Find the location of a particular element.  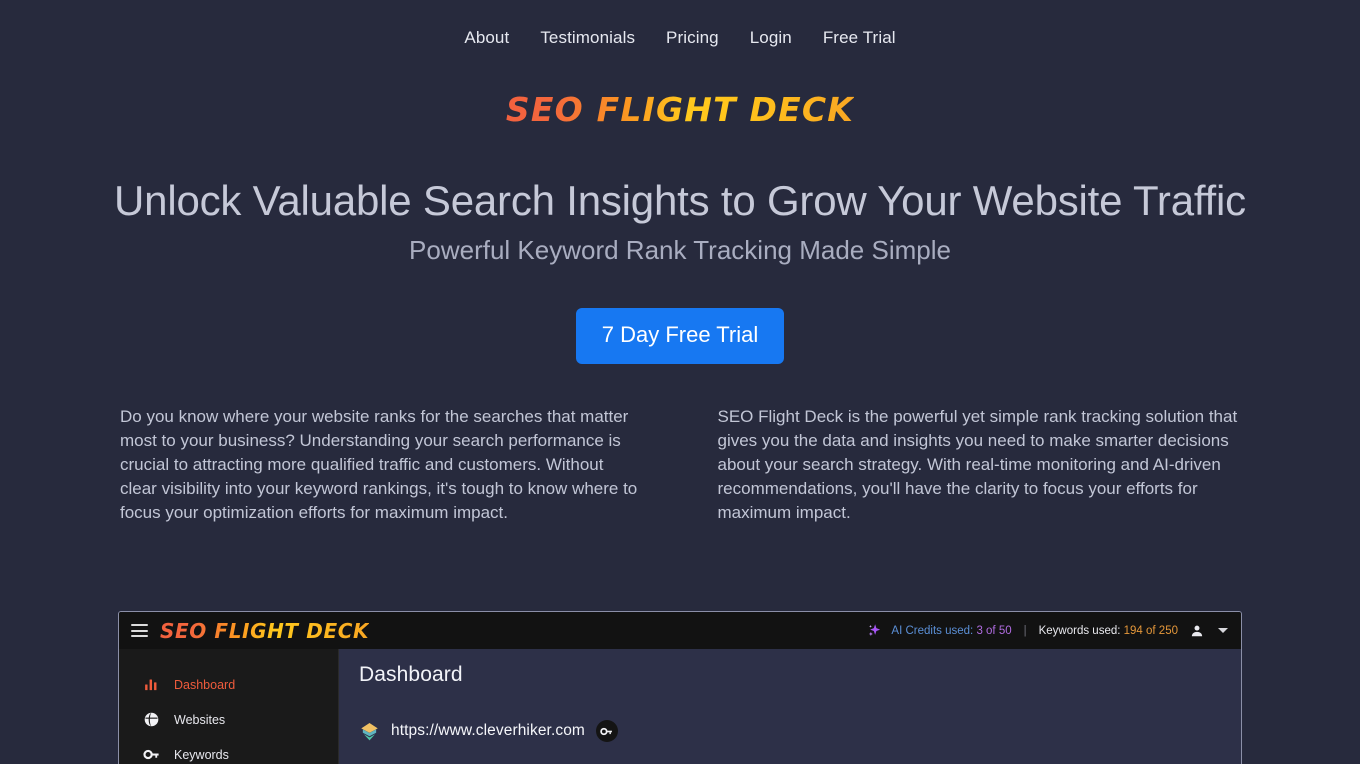

sidebar-item-keywords: Keywords is located at coordinates (228, 750).